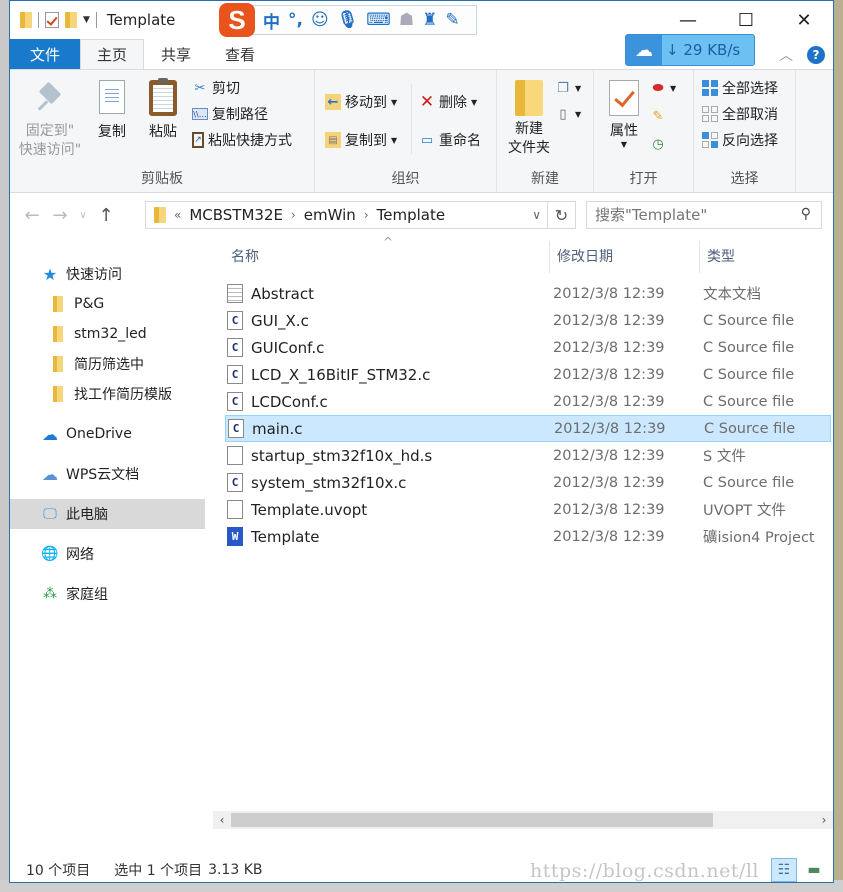  Describe the element at coordinates (52, 20) in the screenshot. I see `properties-check-icon` at that location.